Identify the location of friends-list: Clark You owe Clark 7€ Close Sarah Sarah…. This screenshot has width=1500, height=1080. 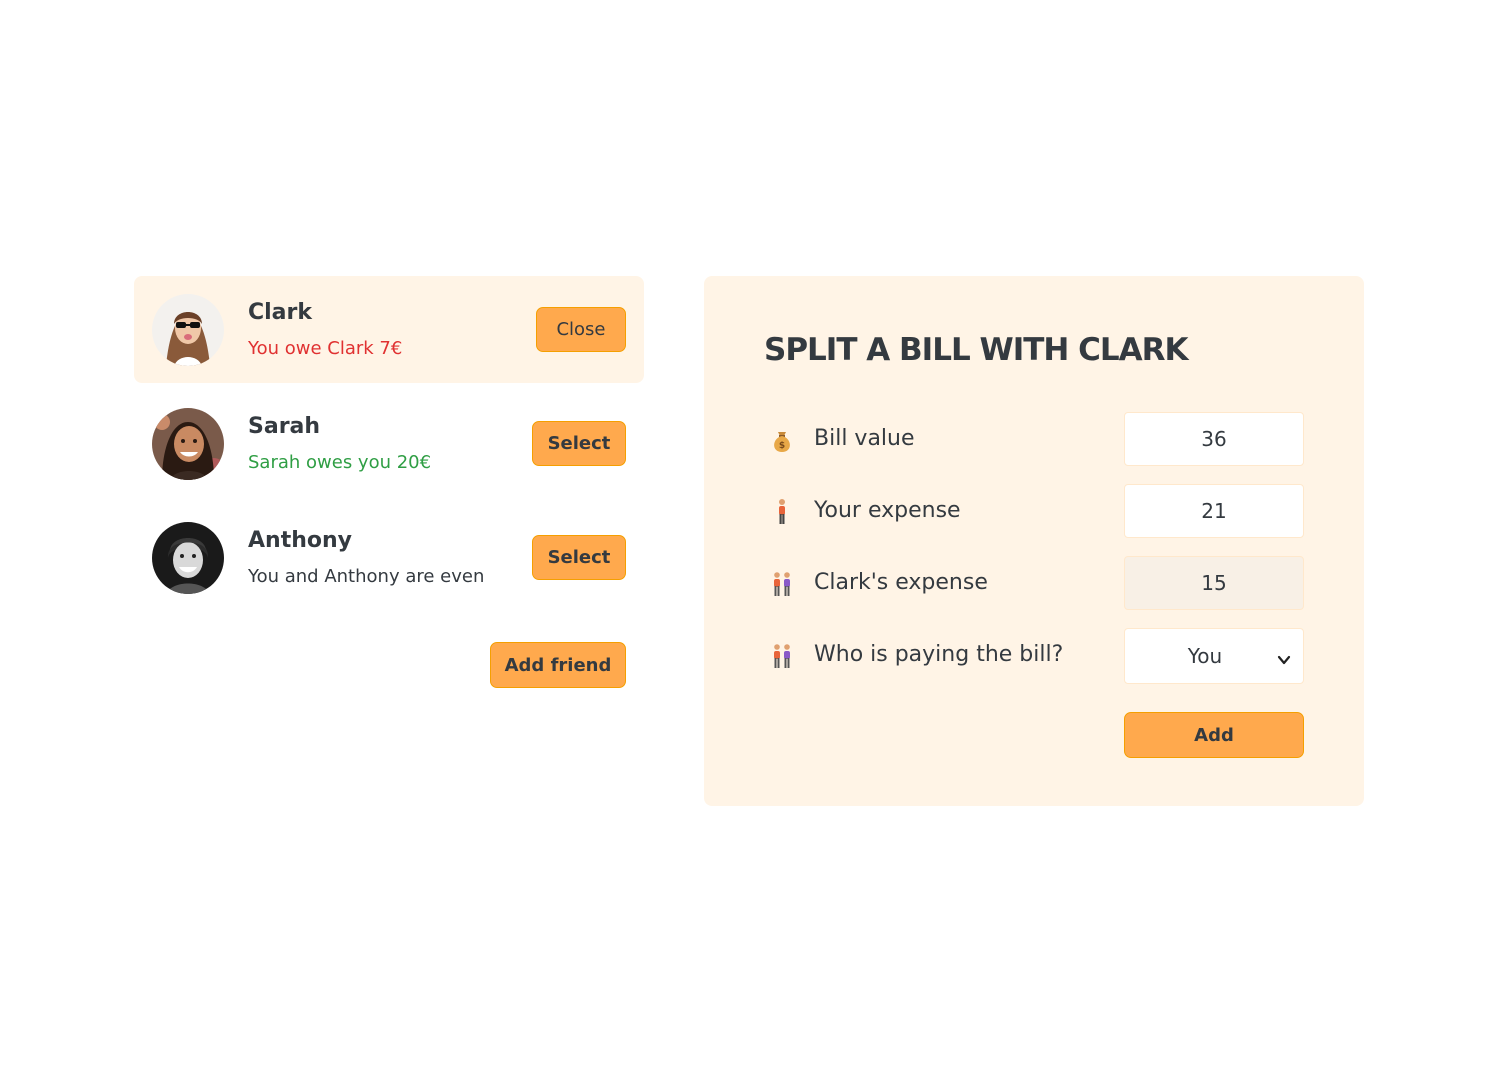
(389, 447).